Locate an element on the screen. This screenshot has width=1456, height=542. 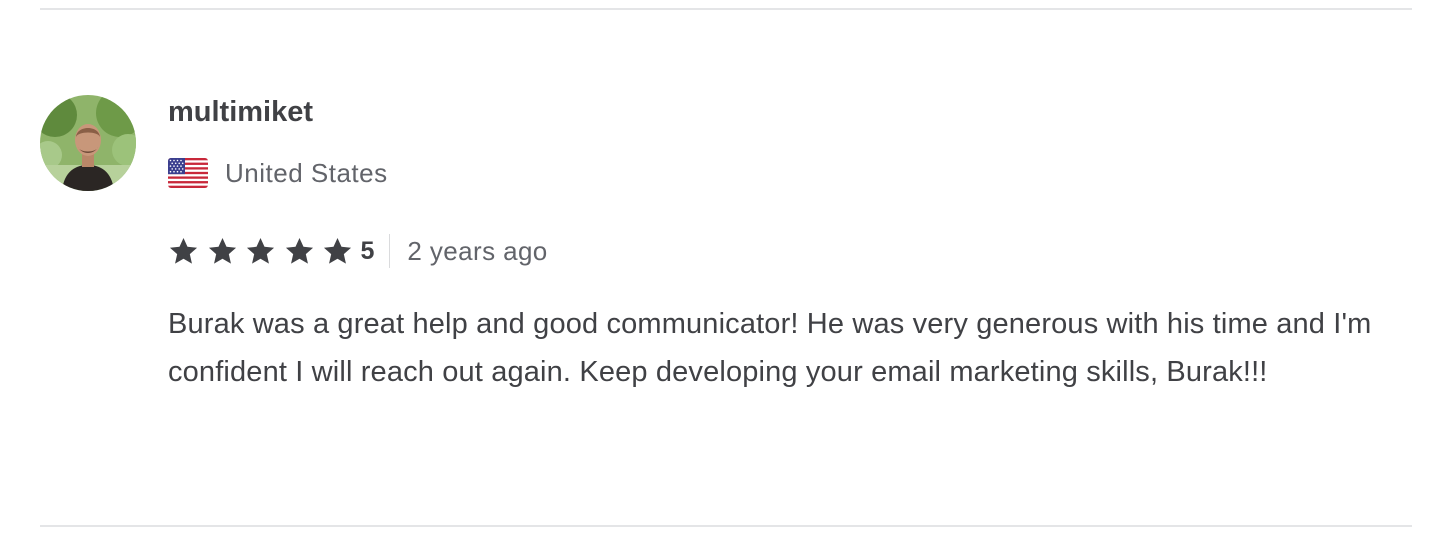
rating-divider is located at coordinates (390, 251).